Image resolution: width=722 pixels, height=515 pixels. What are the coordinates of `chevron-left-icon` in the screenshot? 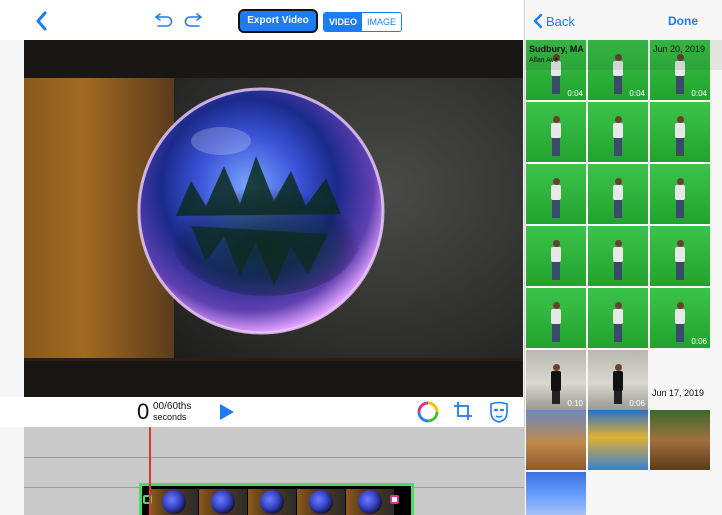 It's located at (538, 21).